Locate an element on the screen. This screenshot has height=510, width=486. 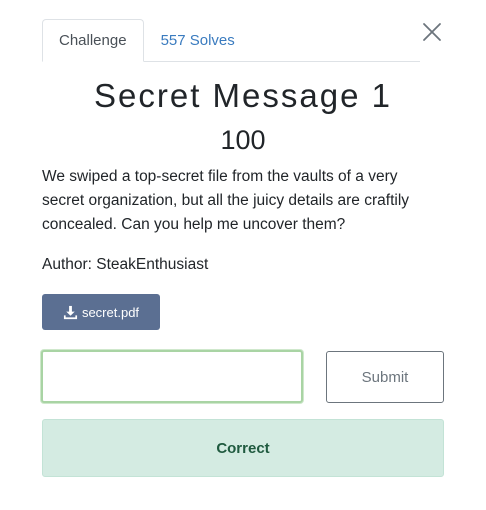
tab-solves-label: 557 Solves is located at coordinates (197, 40).